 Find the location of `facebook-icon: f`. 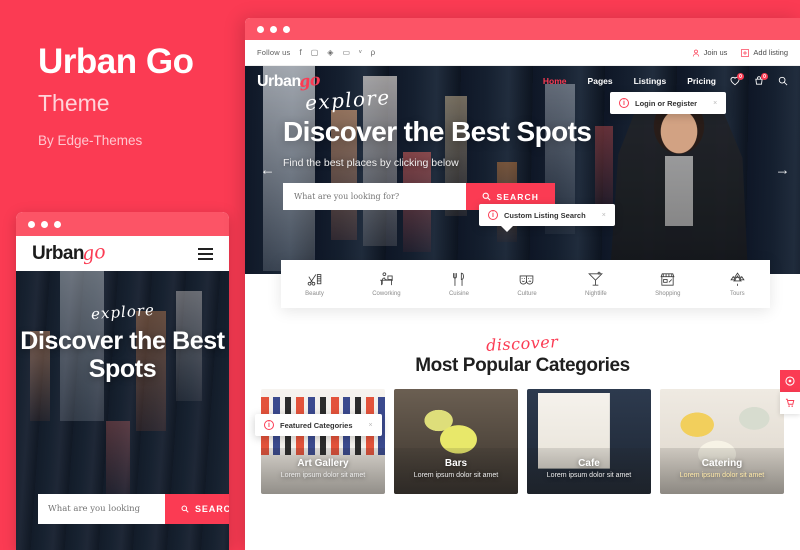

facebook-icon: f is located at coordinates (300, 52).